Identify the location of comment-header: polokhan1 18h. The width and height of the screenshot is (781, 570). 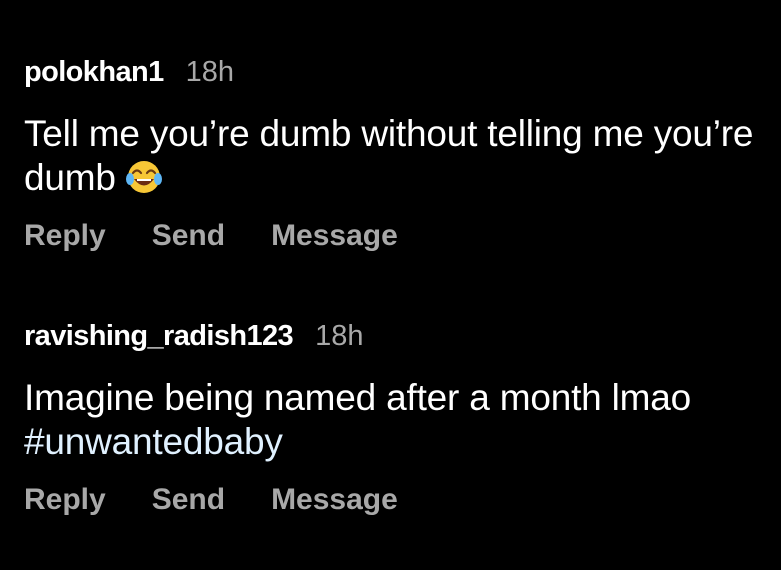
(392, 76).